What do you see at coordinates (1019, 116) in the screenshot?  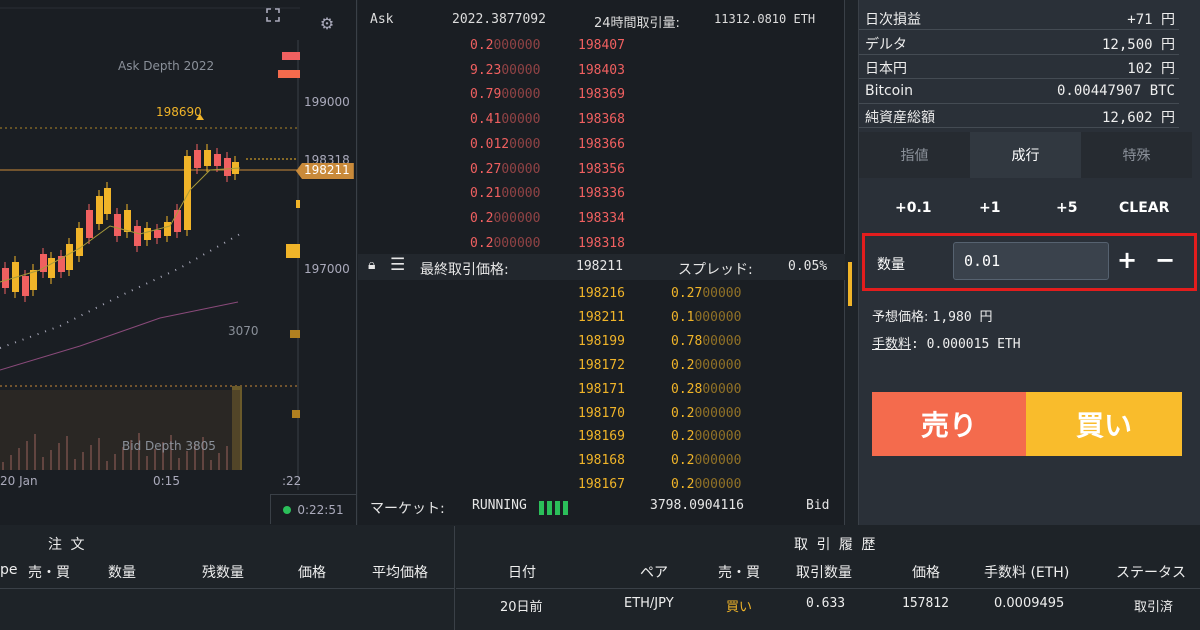 I see `balance-row: 純資産総額 12,602 円` at bounding box center [1019, 116].